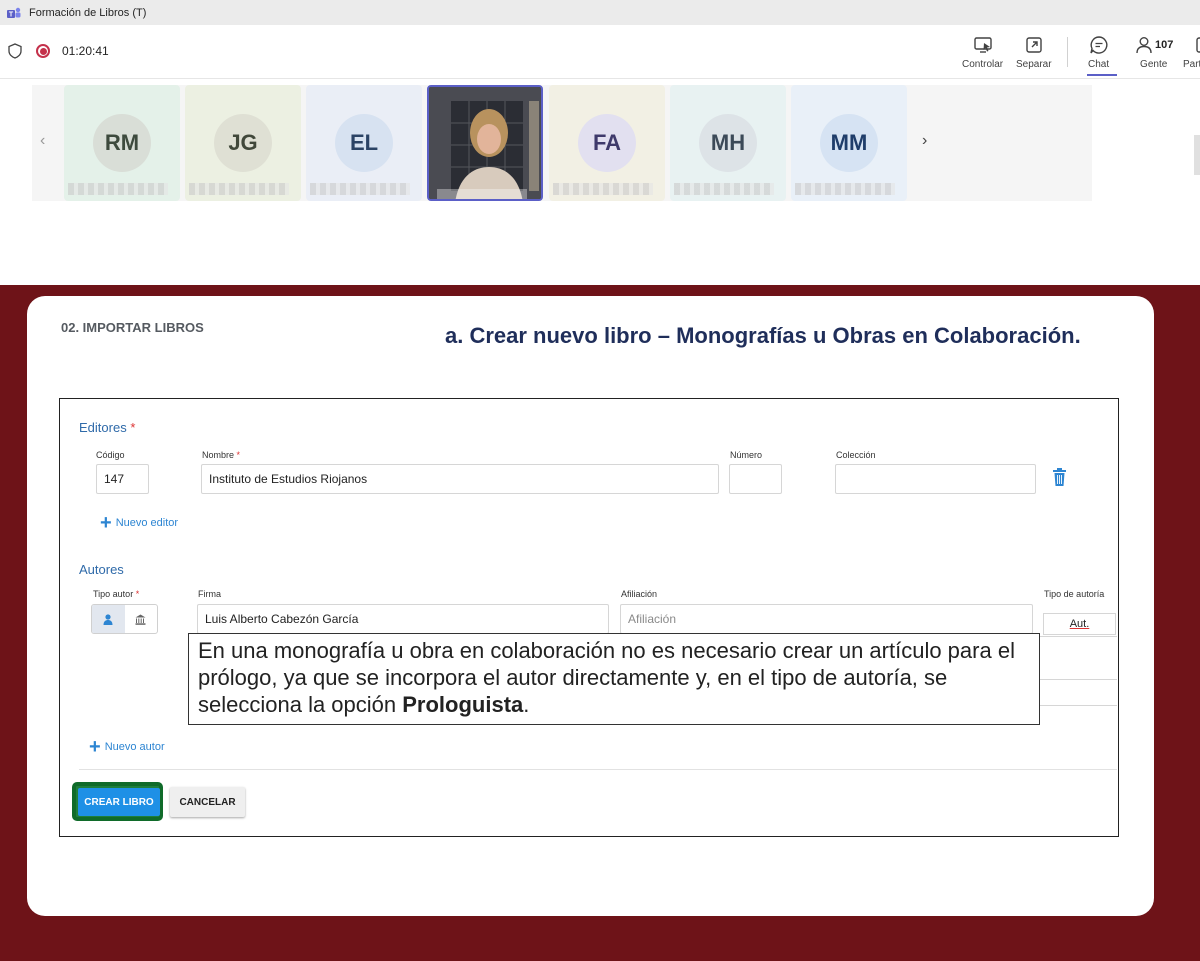 The image size is (1200, 961). Describe the element at coordinates (755, 479) in the screenshot. I see `numero-field` at that location.